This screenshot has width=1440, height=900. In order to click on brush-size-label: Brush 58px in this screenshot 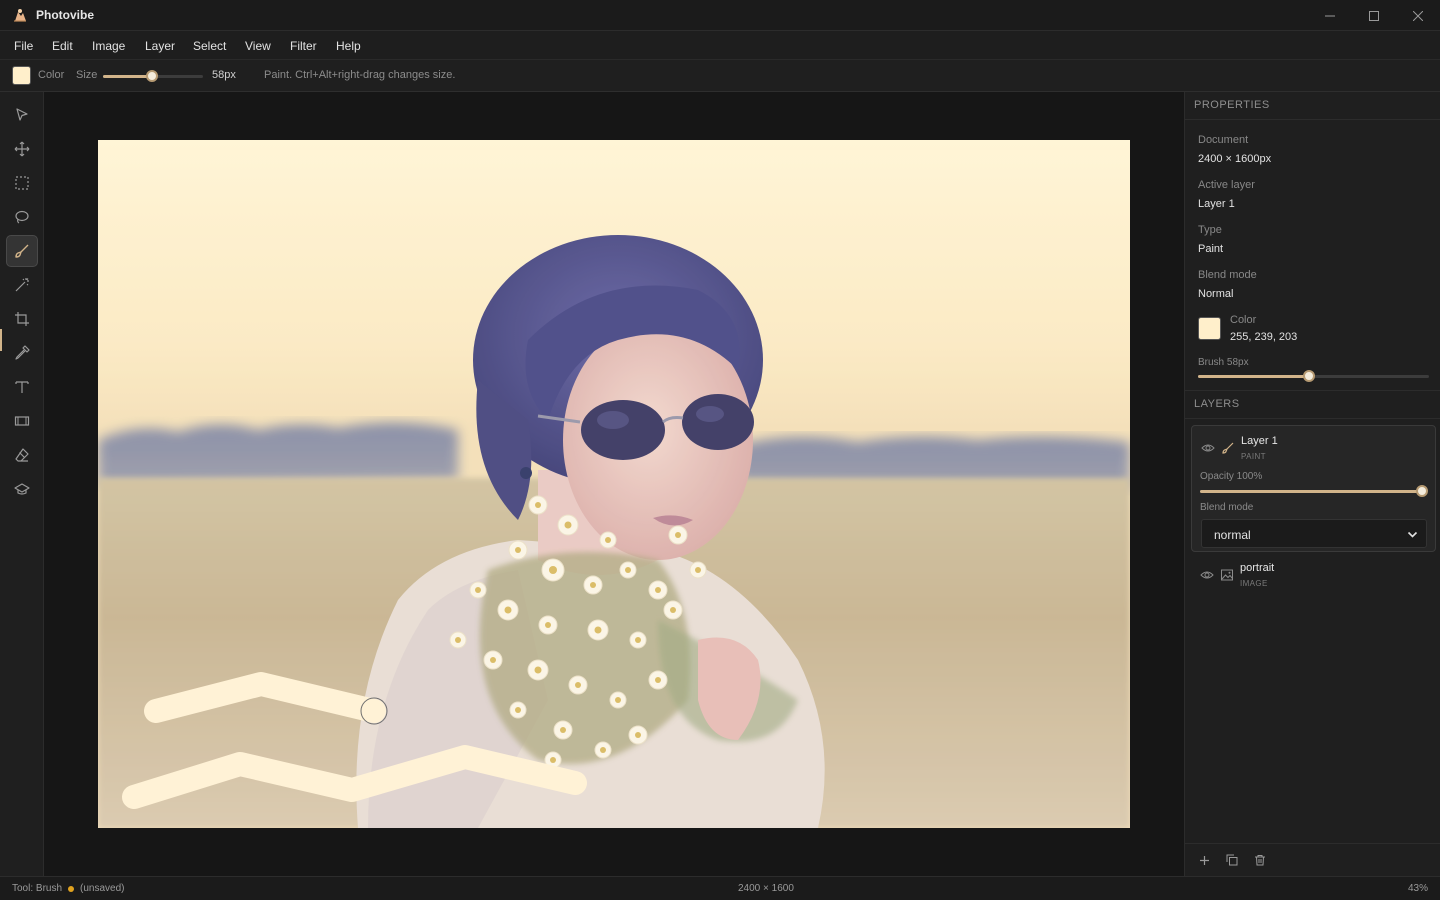, I will do `click(1223, 362)`.